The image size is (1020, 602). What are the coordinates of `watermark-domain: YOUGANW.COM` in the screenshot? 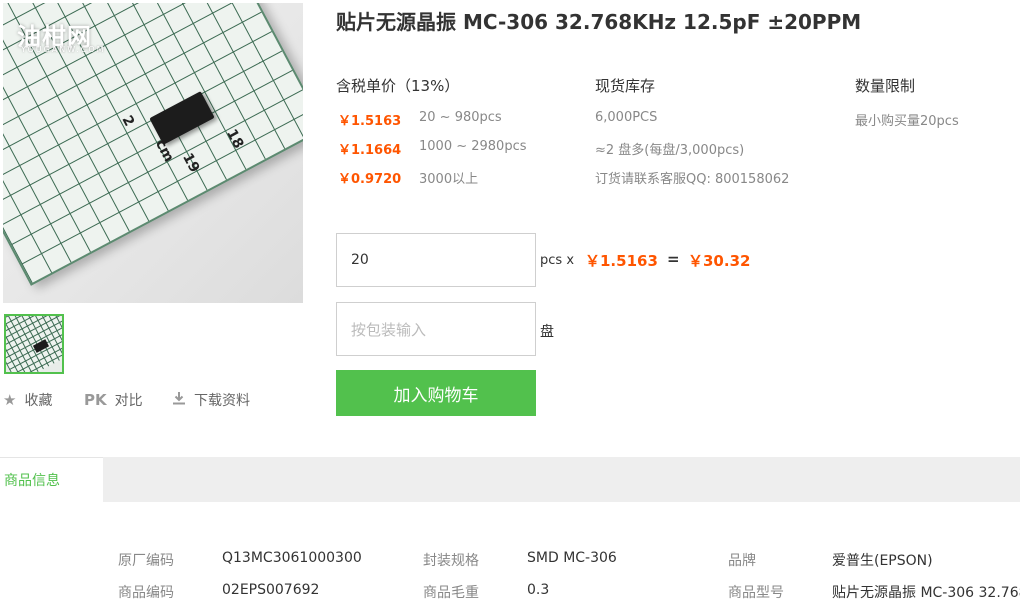 It's located at (63, 49).